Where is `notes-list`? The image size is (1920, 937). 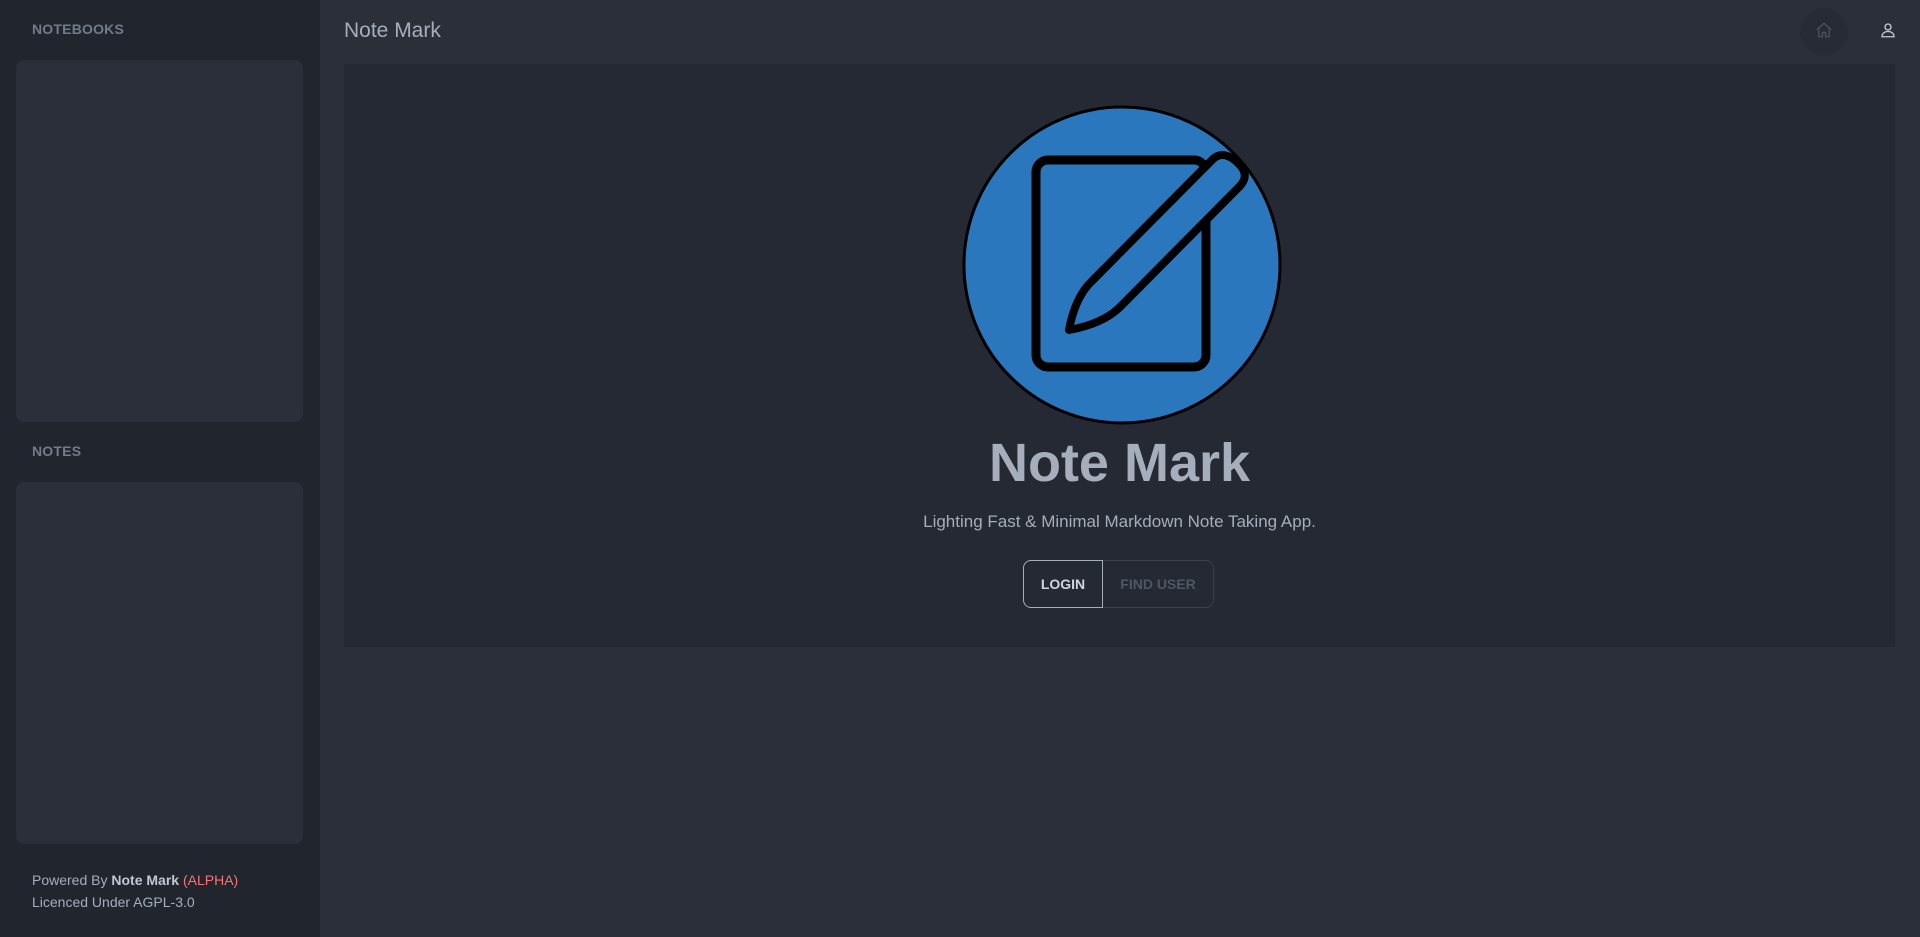
notes-list is located at coordinates (159, 663).